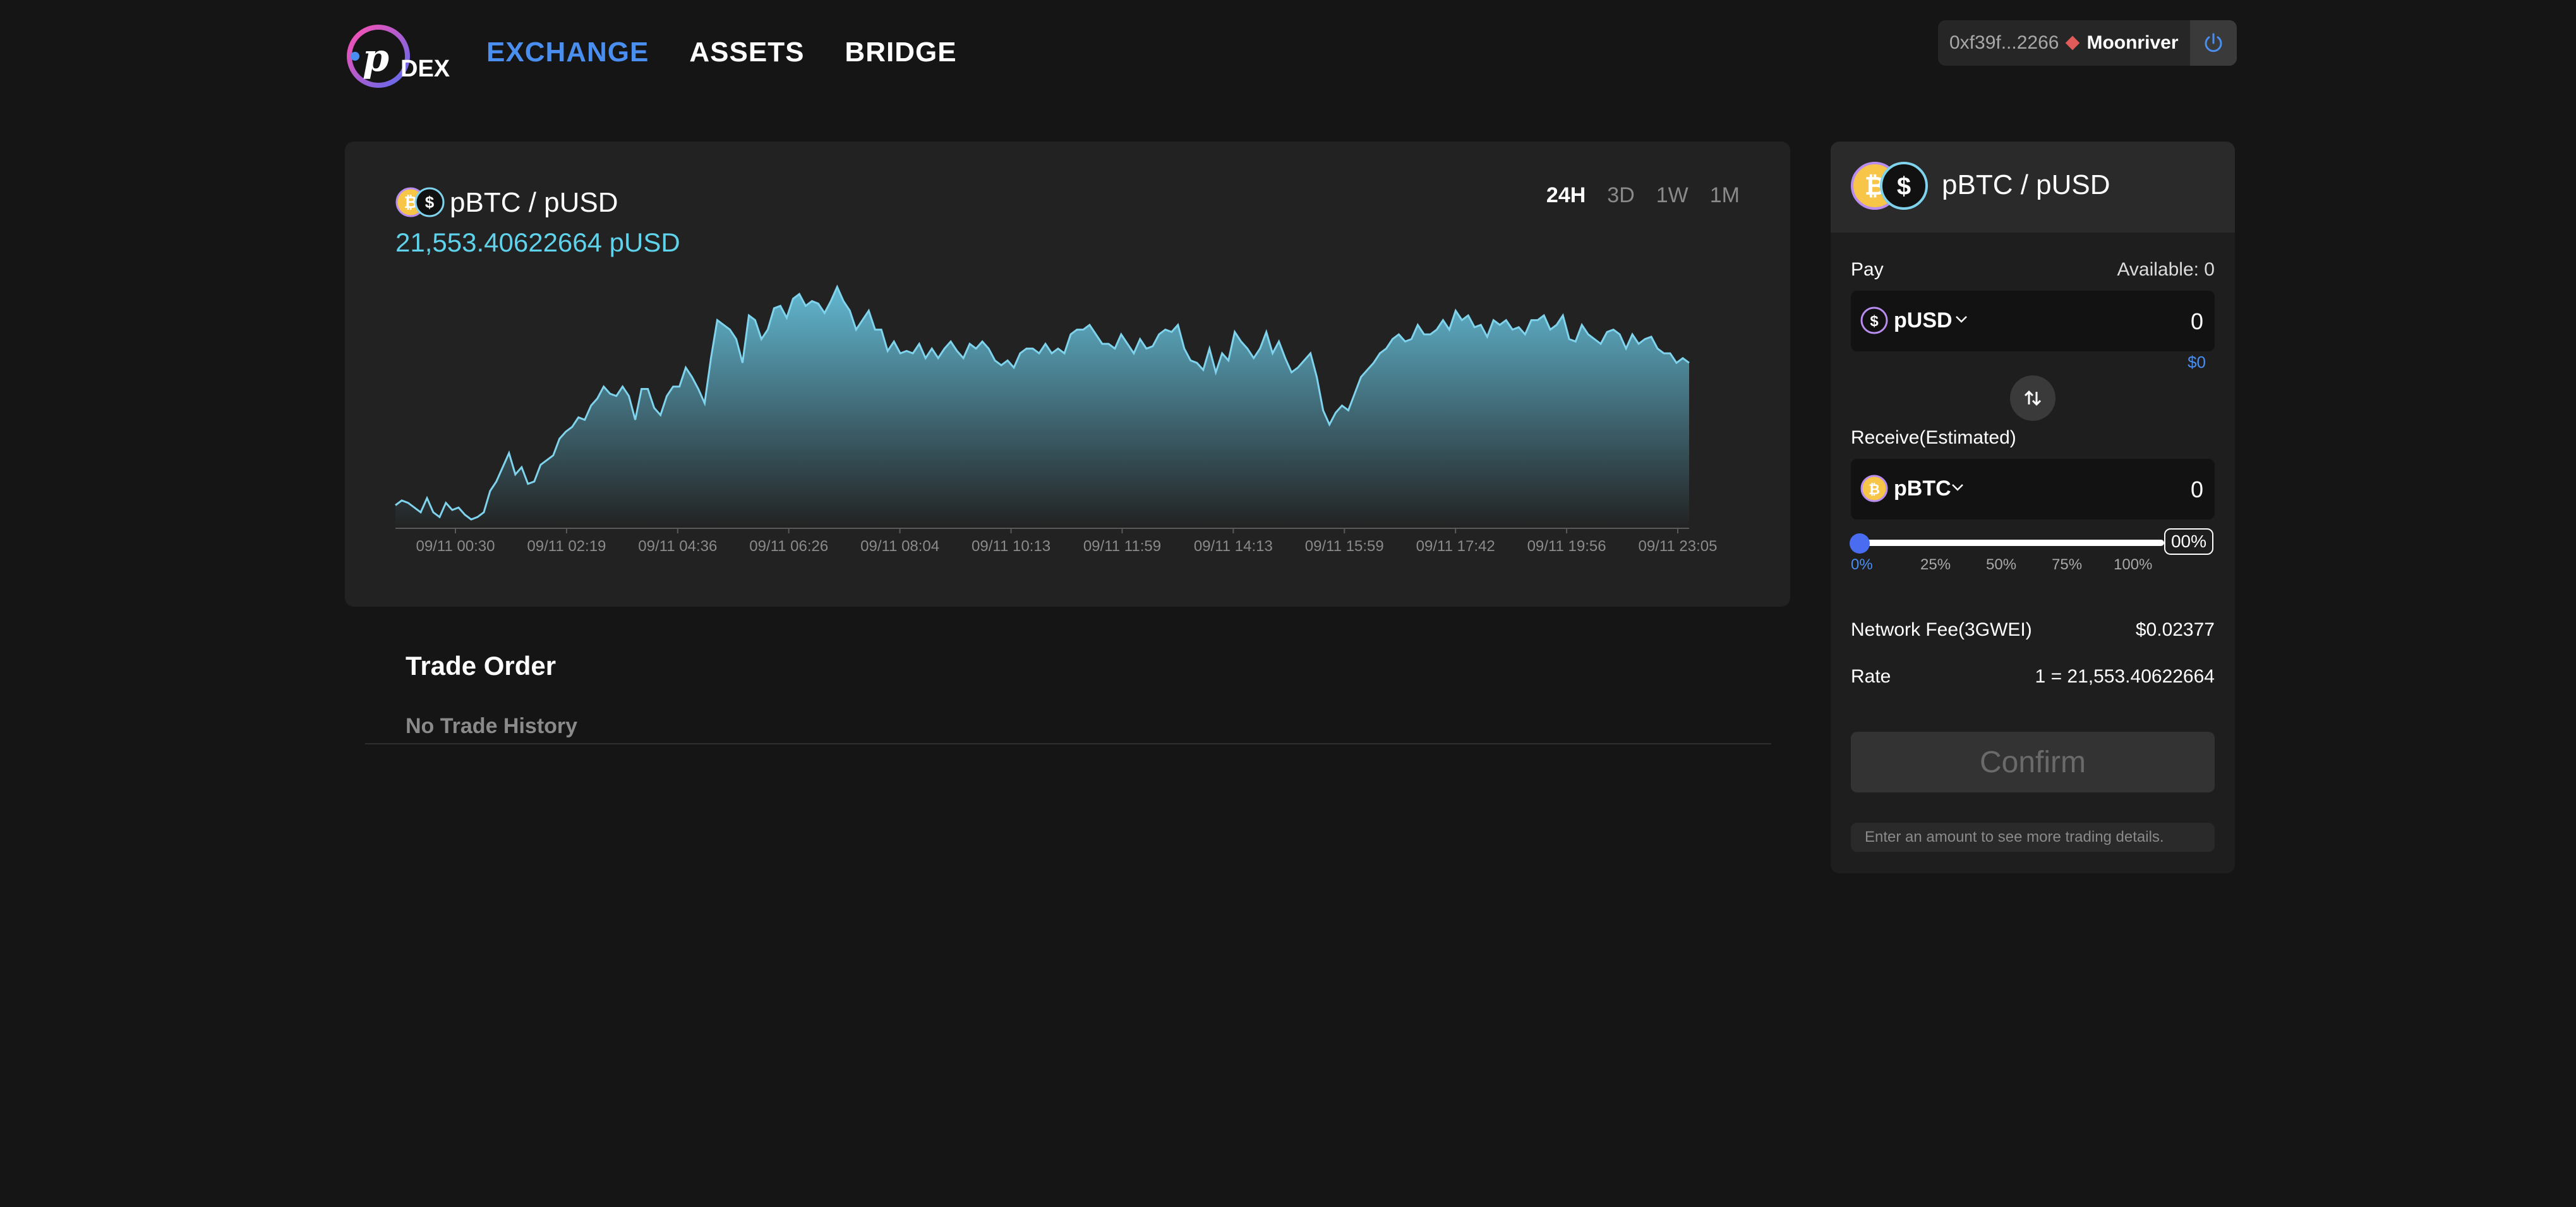  Describe the element at coordinates (2011, 543) in the screenshot. I see `amount-slider-track` at that location.